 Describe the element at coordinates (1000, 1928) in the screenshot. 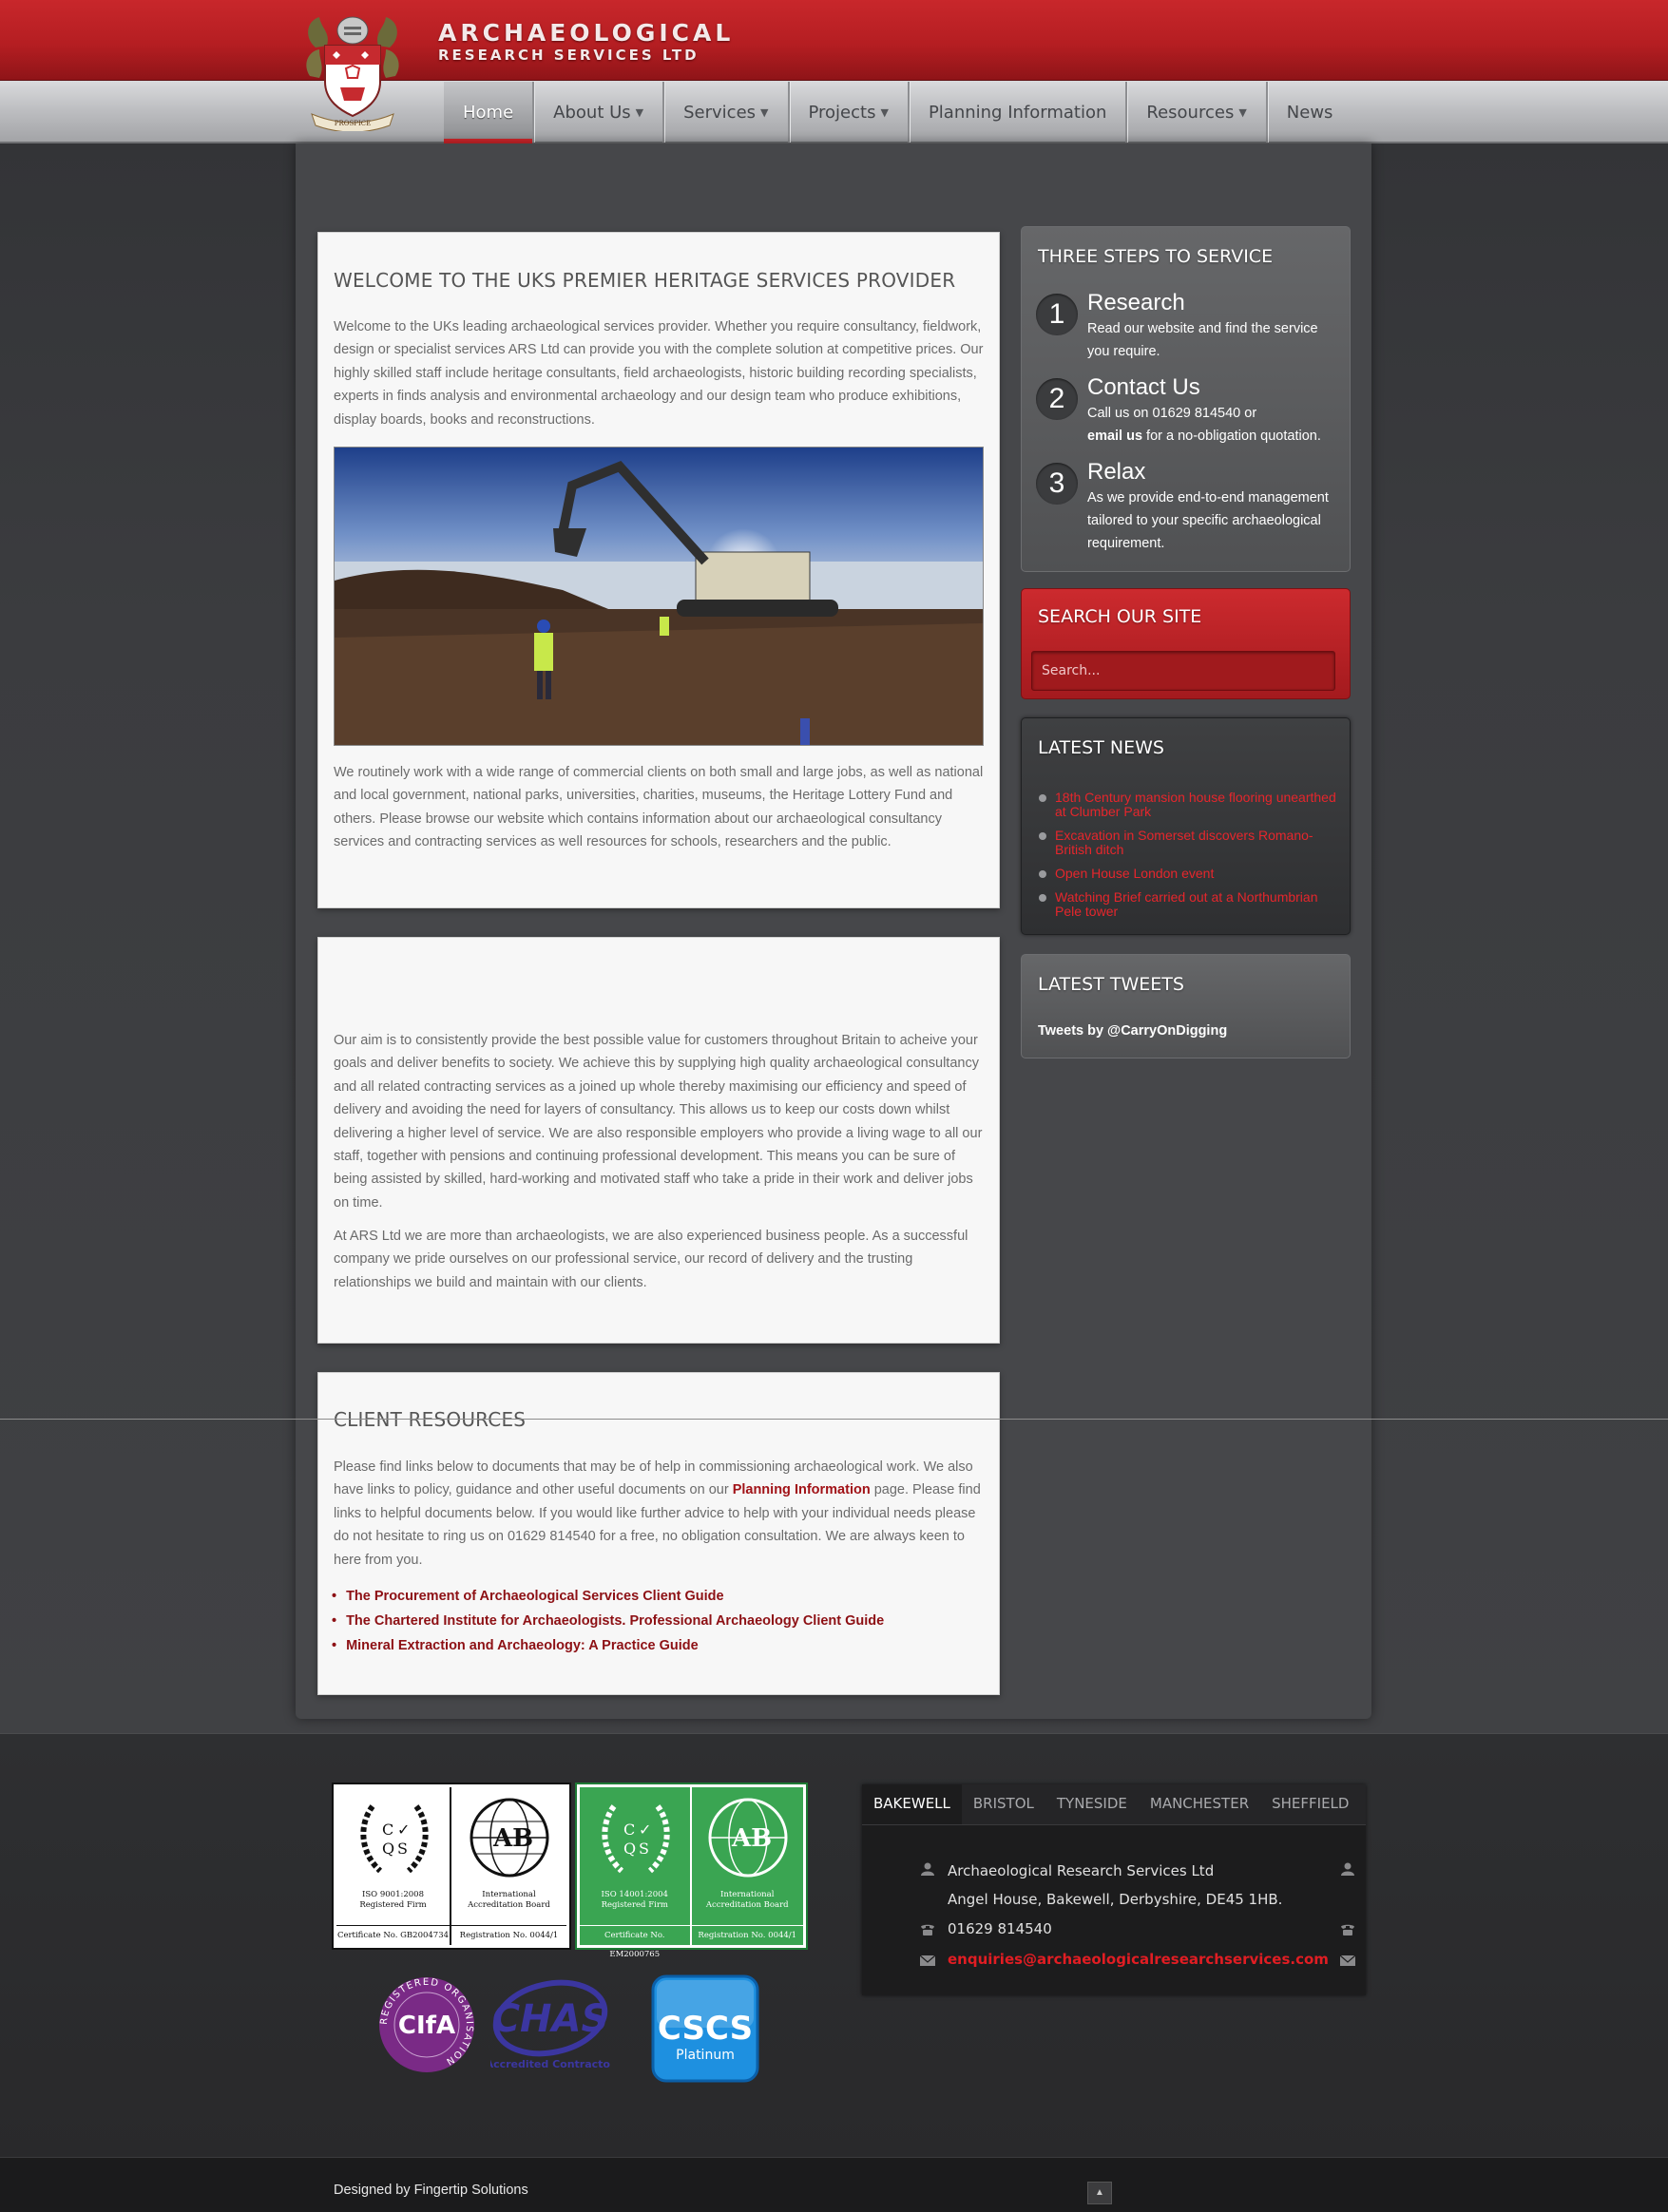

I see `office-phone: 01629 814540` at that location.